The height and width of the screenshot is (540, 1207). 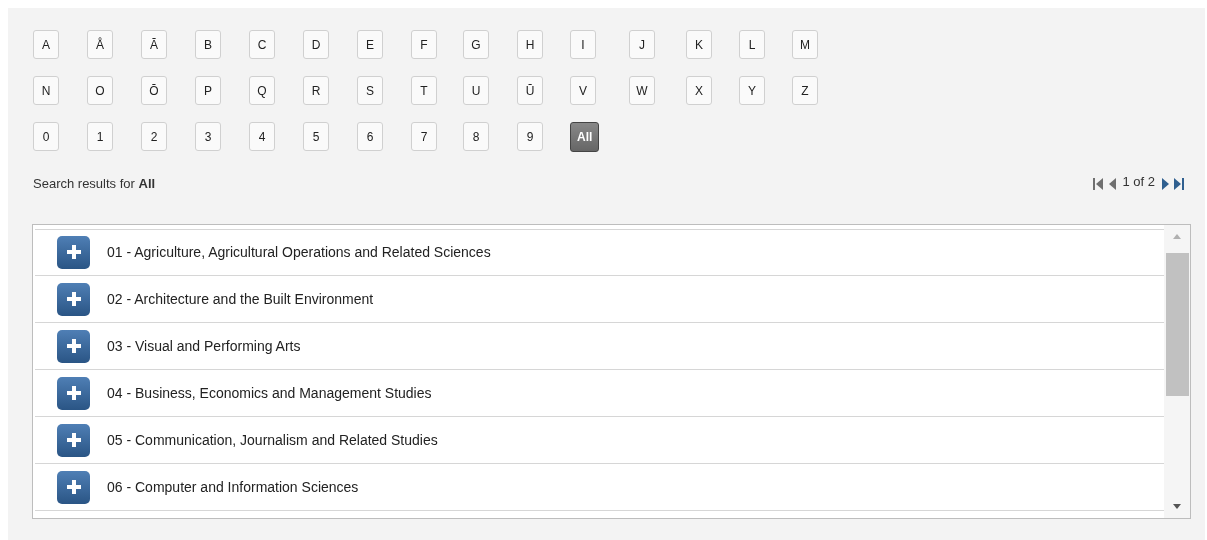 I want to click on letter-filter-button: 5, so click(x=316, y=136).